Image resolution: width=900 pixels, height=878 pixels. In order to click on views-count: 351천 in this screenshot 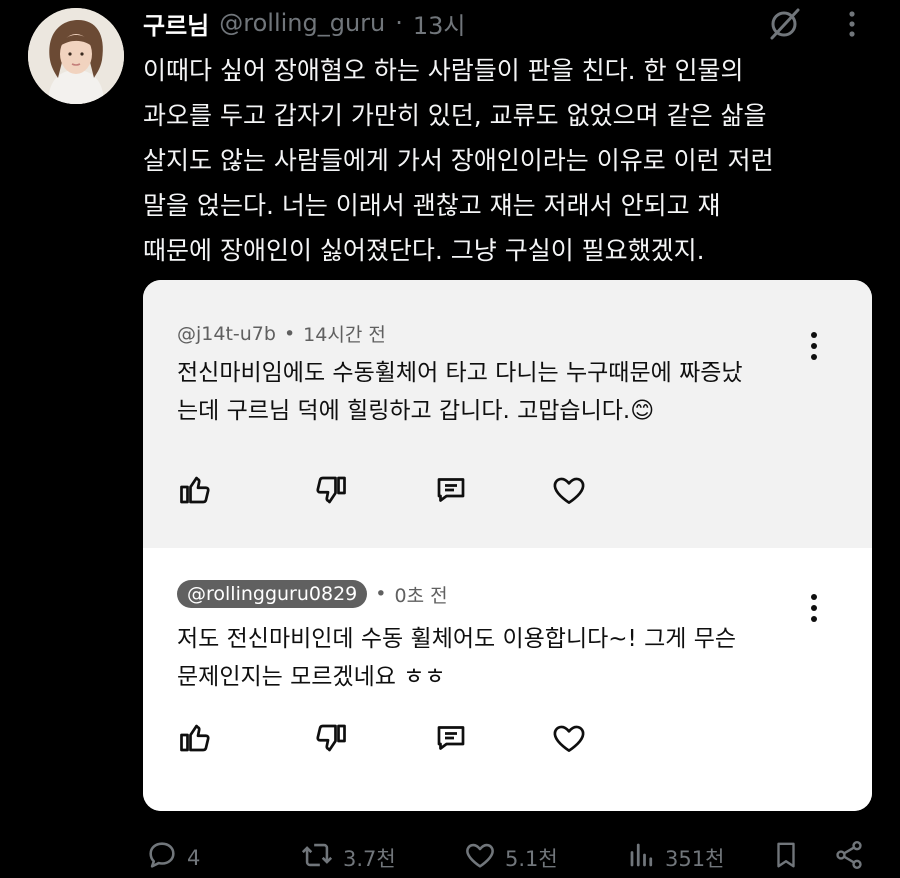, I will do `click(695, 858)`.